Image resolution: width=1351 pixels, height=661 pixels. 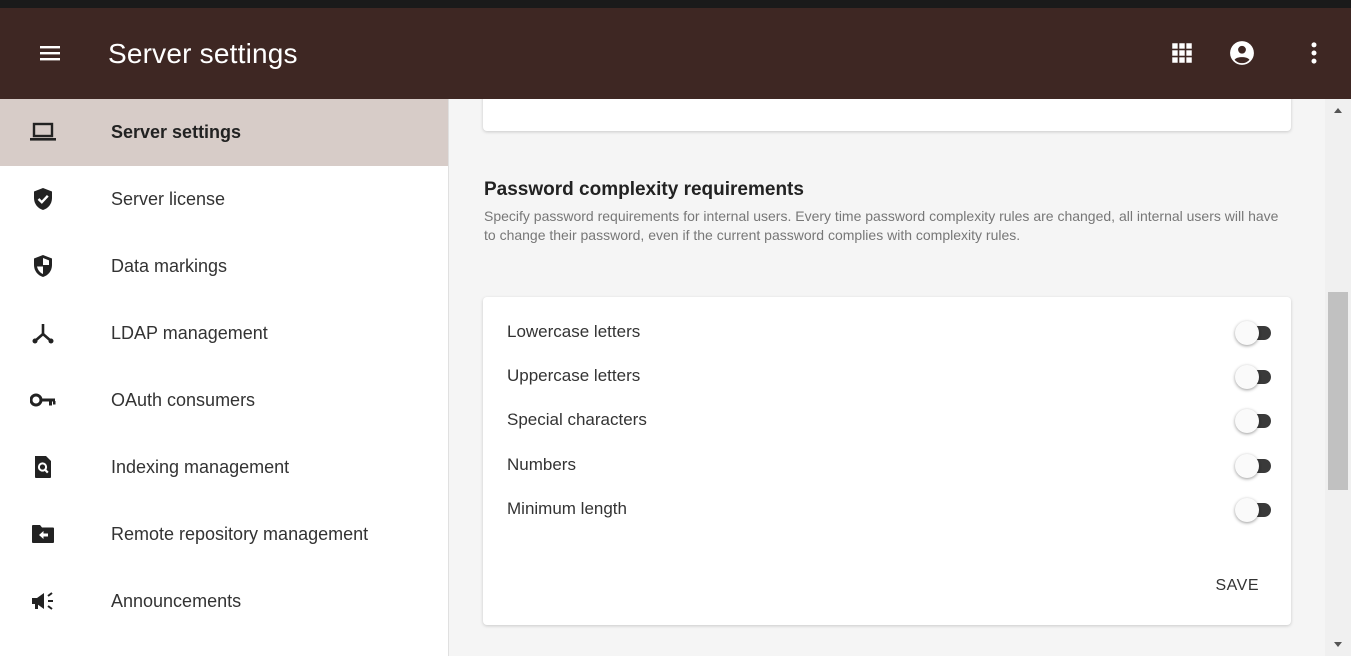 What do you see at coordinates (567, 508) in the screenshot?
I see `option-label: Minimum length` at bounding box center [567, 508].